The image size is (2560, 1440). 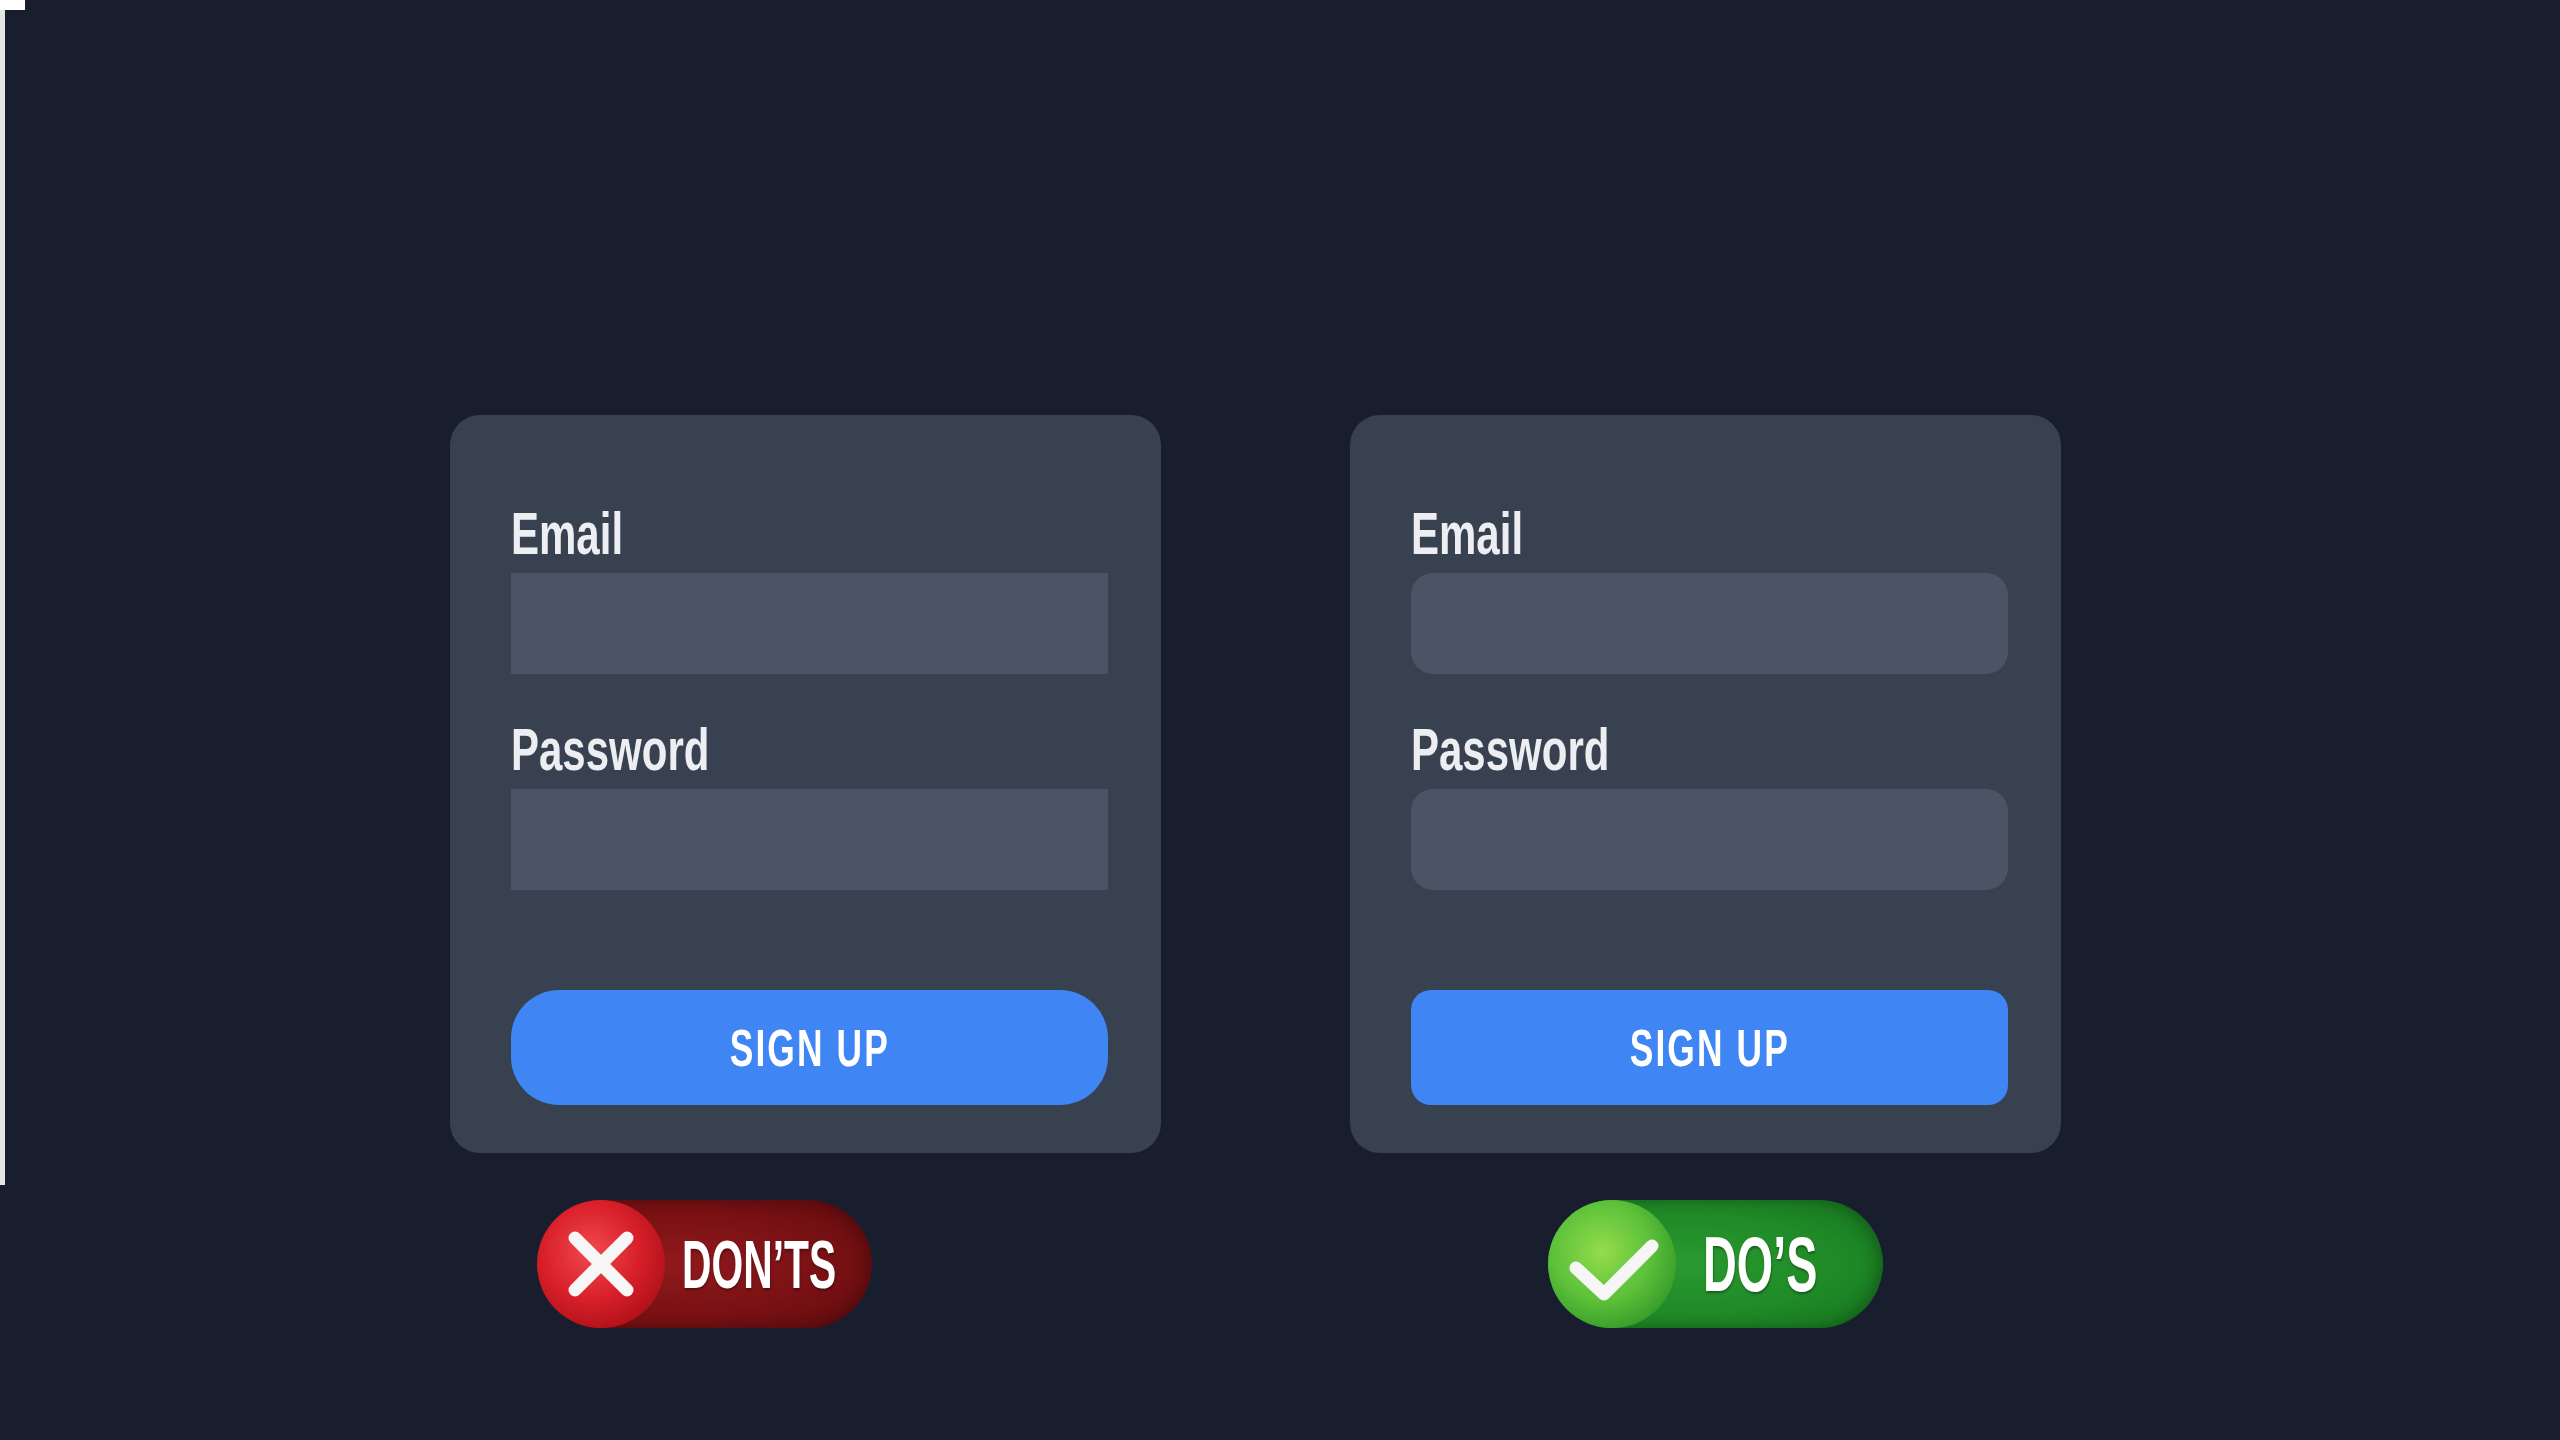 What do you see at coordinates (12, 5) in the screenshot?
I see `corner-block` at bounding box center [12, 5].